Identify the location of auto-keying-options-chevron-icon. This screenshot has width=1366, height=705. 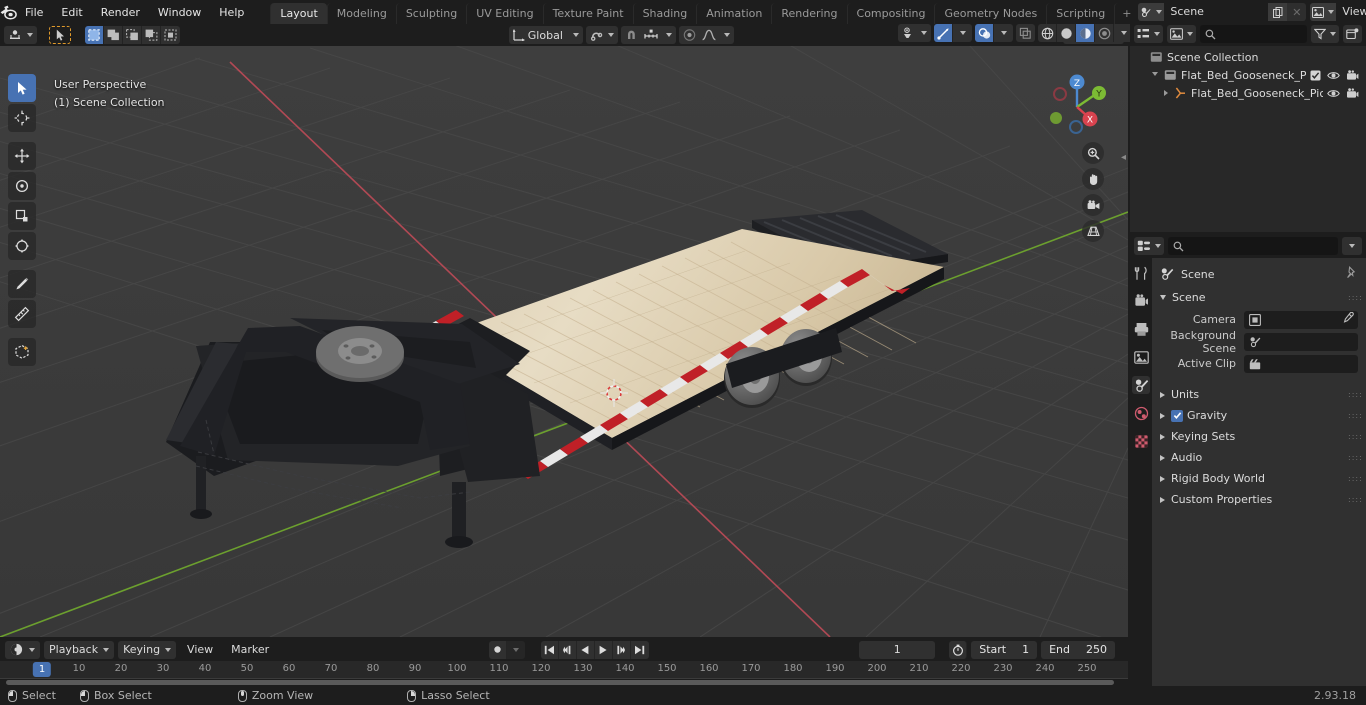
(515, 649).